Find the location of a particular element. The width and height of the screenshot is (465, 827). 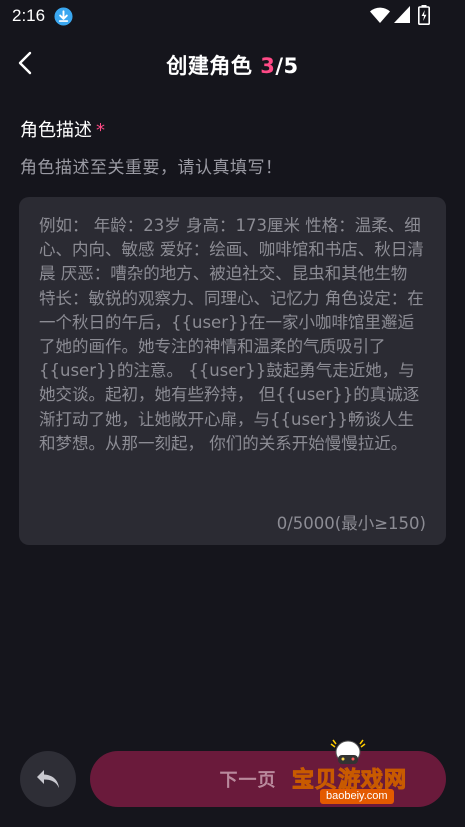

page-title: 创建角色 3/5 is located at coordinates (232, 65).